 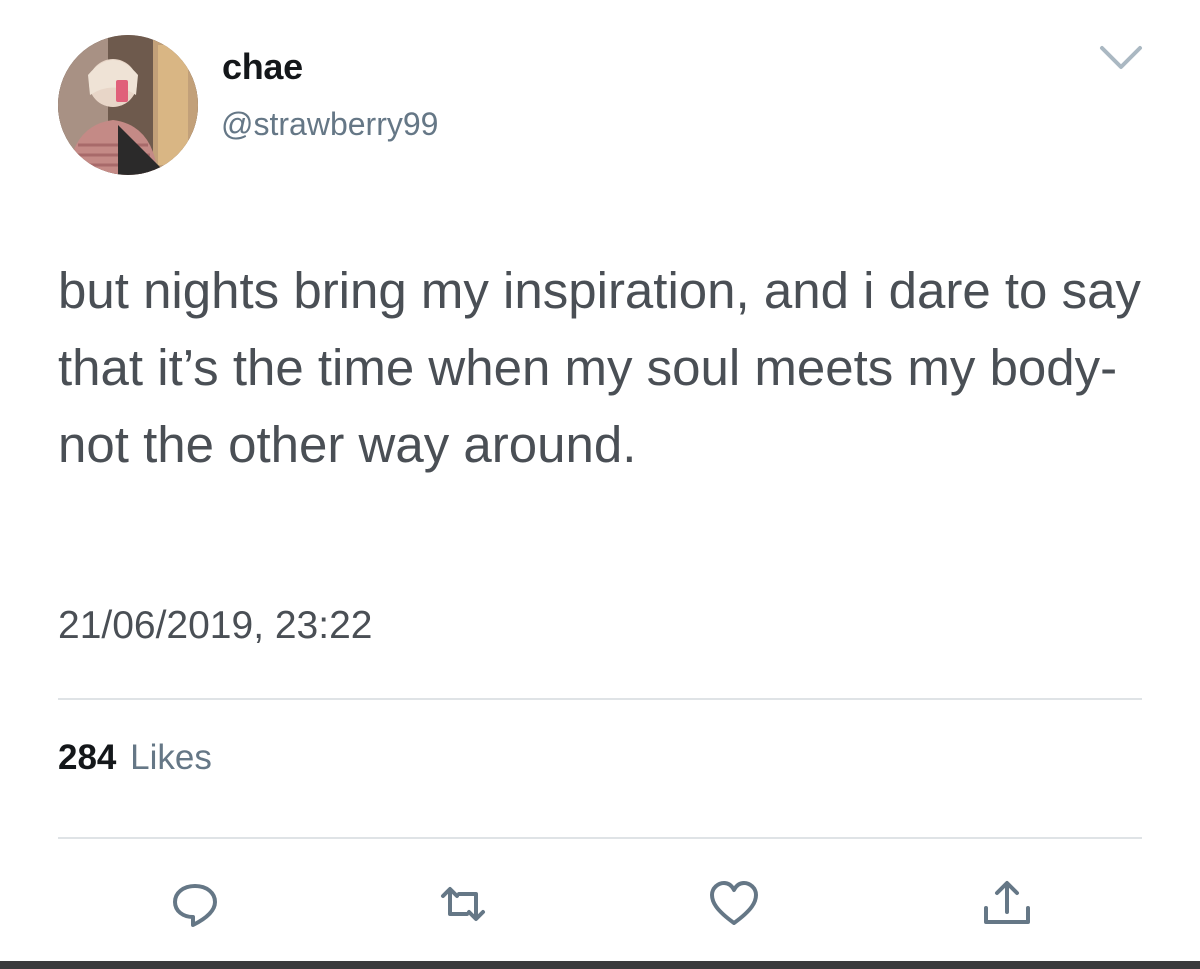 I want to click on likes-stat: 284 Likes, so click(x=135, y=758).